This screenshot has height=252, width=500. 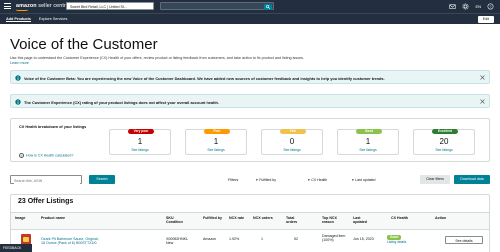 I want to click on column-header: CX Health, so click(x=399, y=218).